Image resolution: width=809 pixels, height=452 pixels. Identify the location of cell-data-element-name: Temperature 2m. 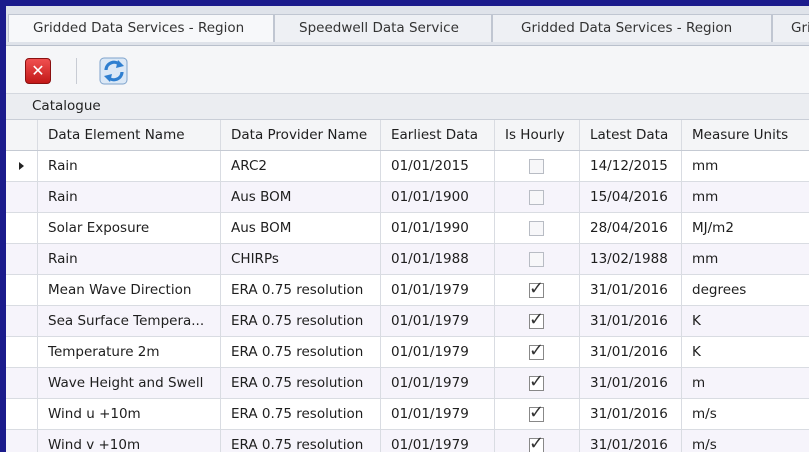
(129, 352).